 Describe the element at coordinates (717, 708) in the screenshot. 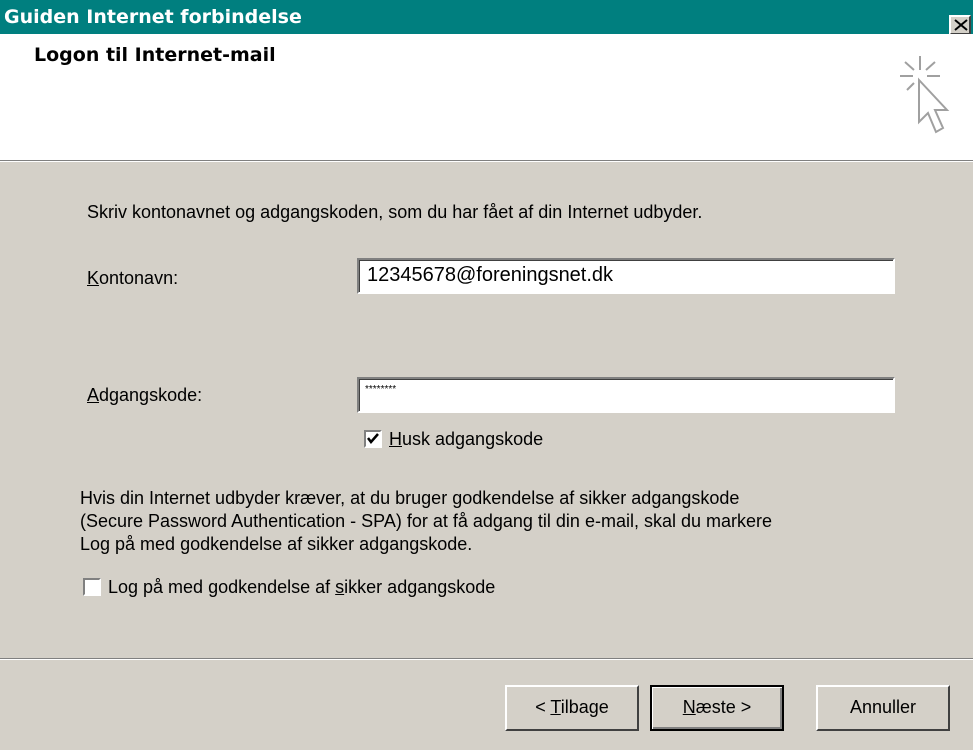

I see `next-button: Næste >` at that location.